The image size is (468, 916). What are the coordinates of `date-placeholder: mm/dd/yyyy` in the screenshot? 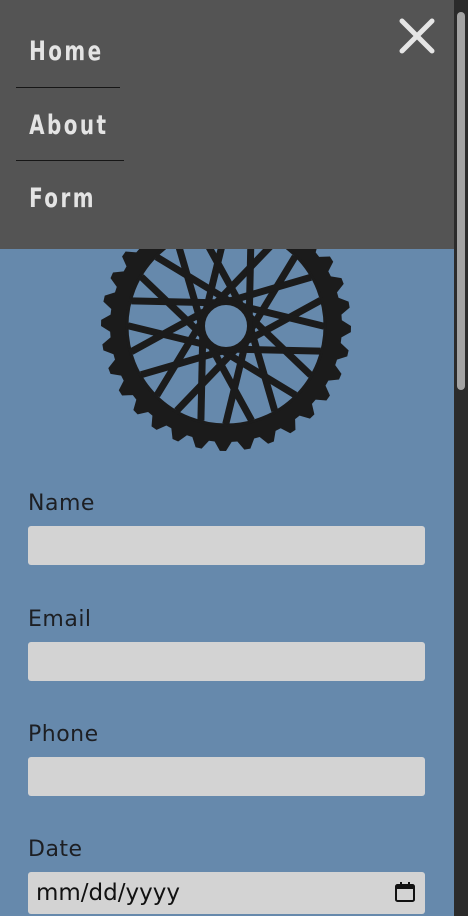 It's located at (108, 893).